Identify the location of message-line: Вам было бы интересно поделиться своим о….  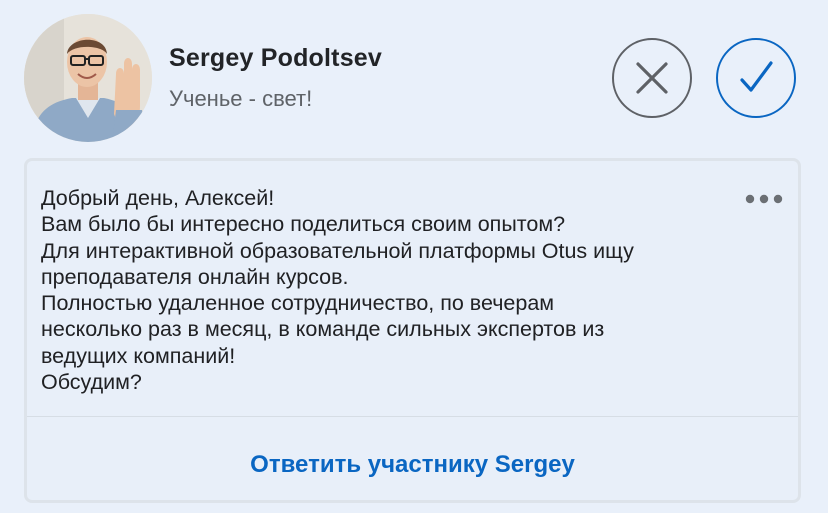
(303, 224).